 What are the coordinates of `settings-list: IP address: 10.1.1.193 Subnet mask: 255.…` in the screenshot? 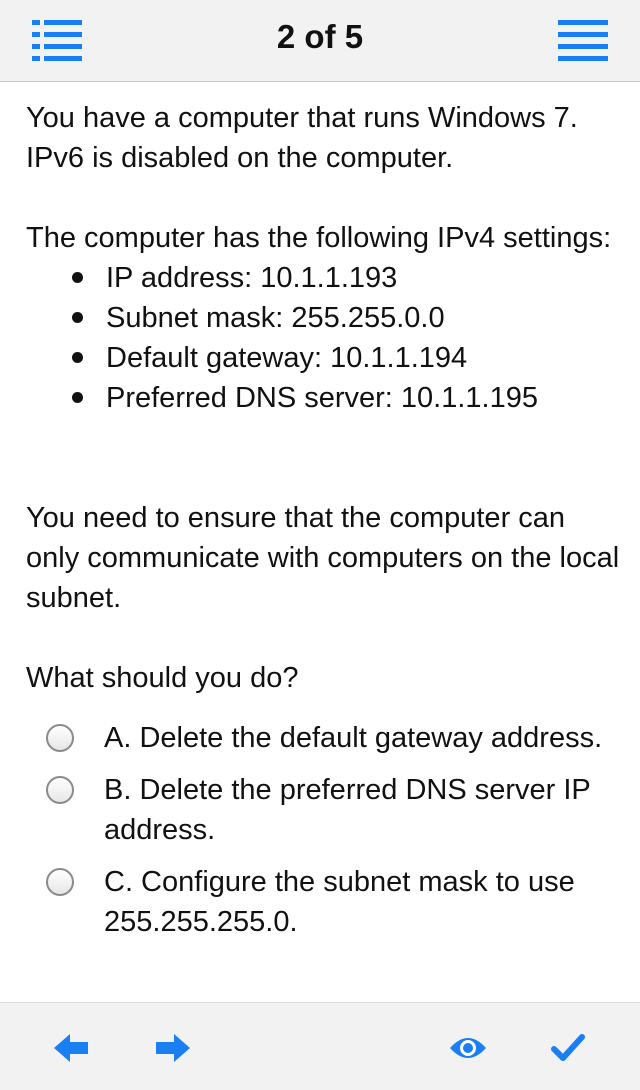 It's located at (324, 338).